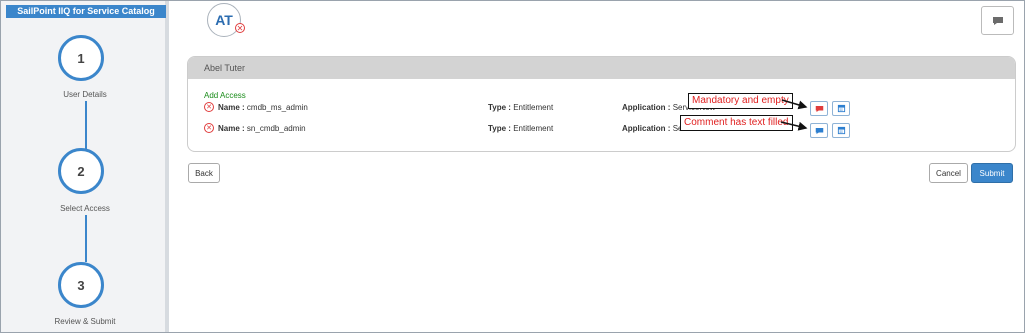 Image resolution: width=1025 pixels, height=333 pixels. What do you see at coordinates (86, 11) in the screenshot?
I see `sidebar-title: SailPoint IIQ for Service Catalog` at bounding box center [86, 11].